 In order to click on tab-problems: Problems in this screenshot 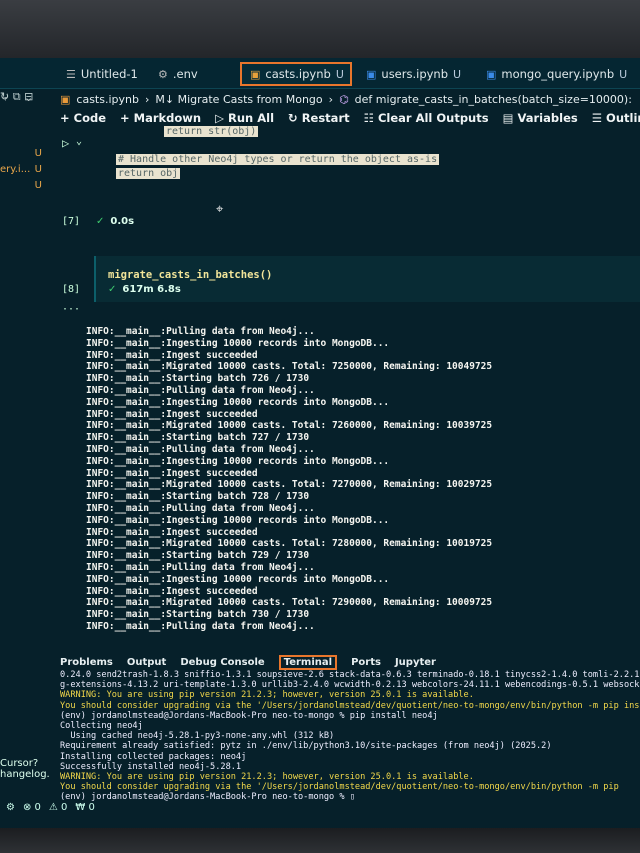, I will do `click(86, 662)`.